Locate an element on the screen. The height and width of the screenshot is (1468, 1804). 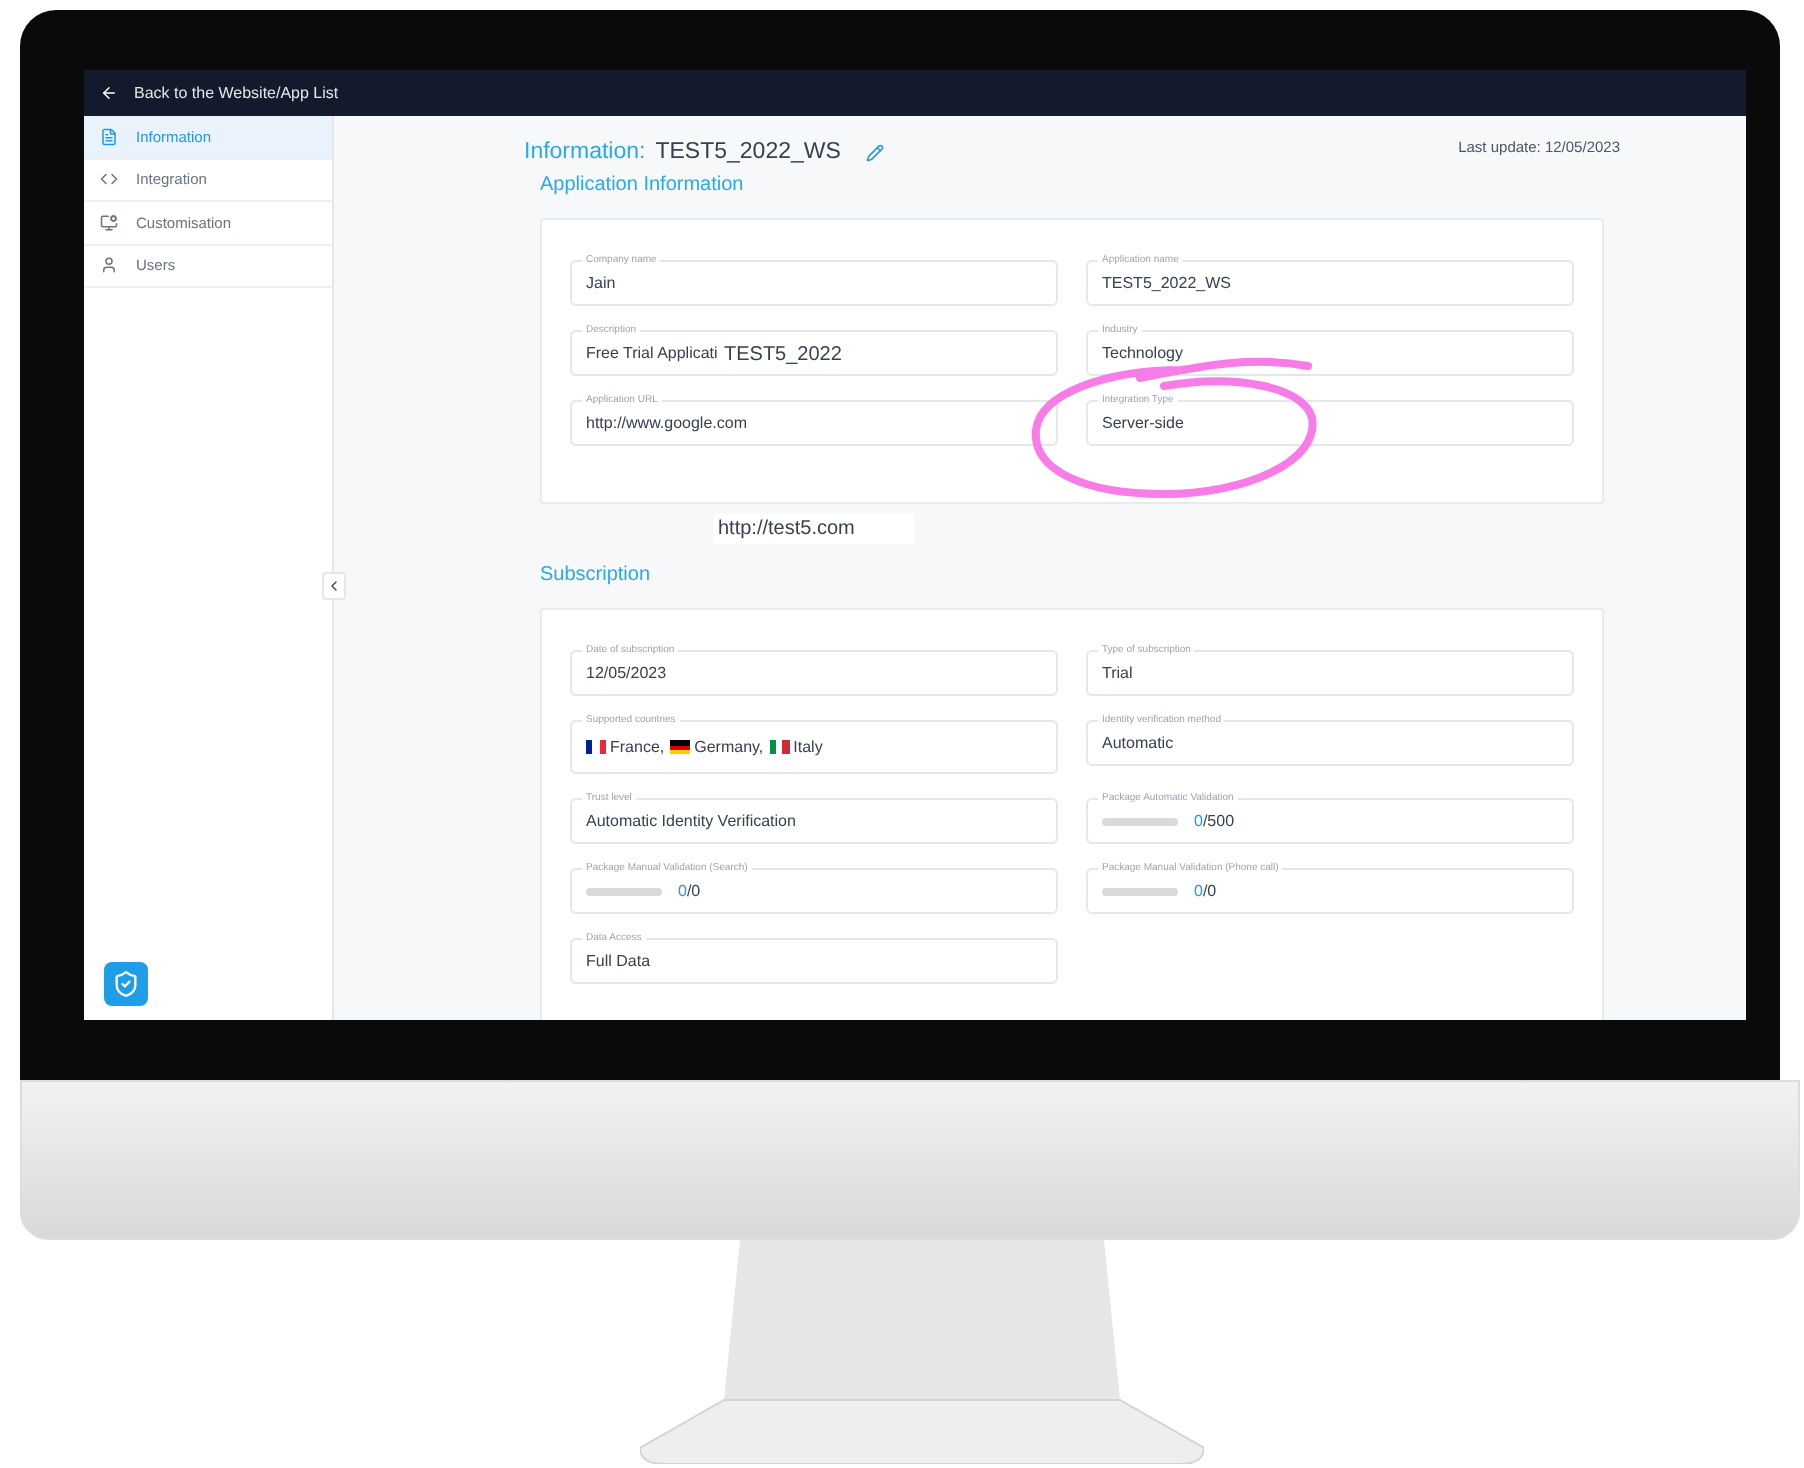
section-title: Application Information is located at coordinates (643, 186).